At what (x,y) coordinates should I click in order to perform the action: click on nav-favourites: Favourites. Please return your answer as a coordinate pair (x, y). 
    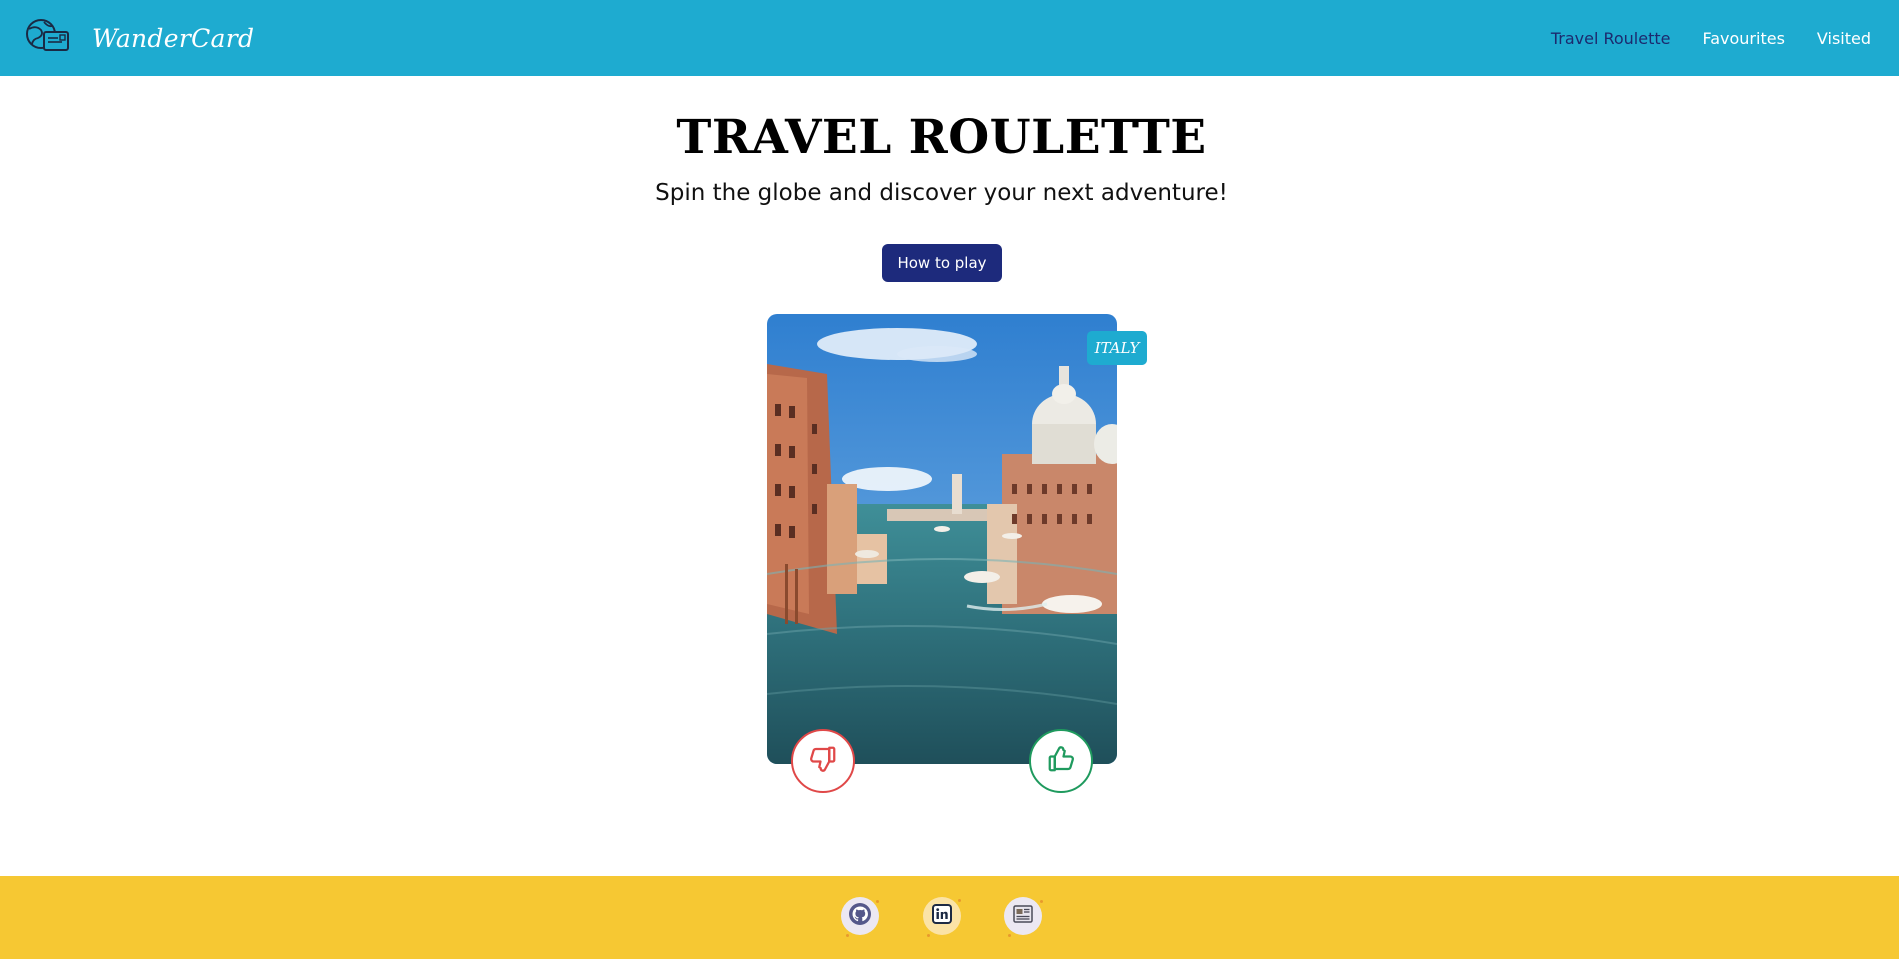
    Looking at the image, I should click on (1743, 38).